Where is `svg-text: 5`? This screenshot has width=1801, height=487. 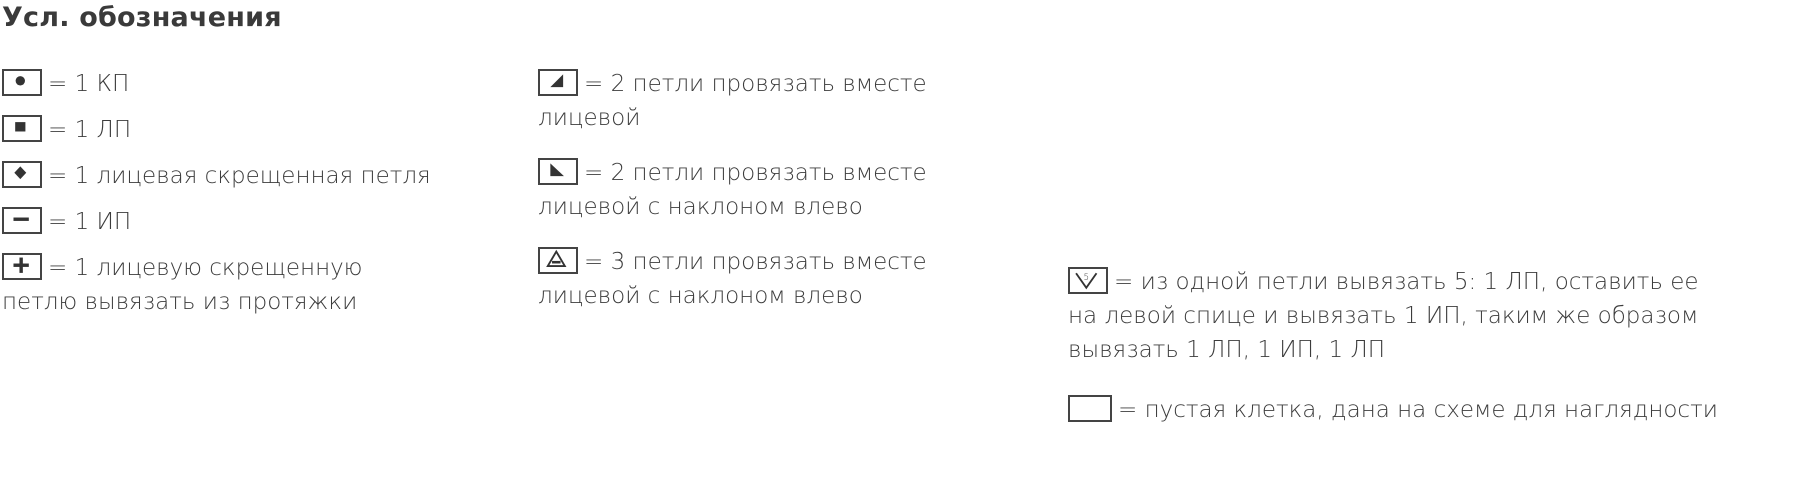
svg-text: 5 is located at coordinates (1086, 278).